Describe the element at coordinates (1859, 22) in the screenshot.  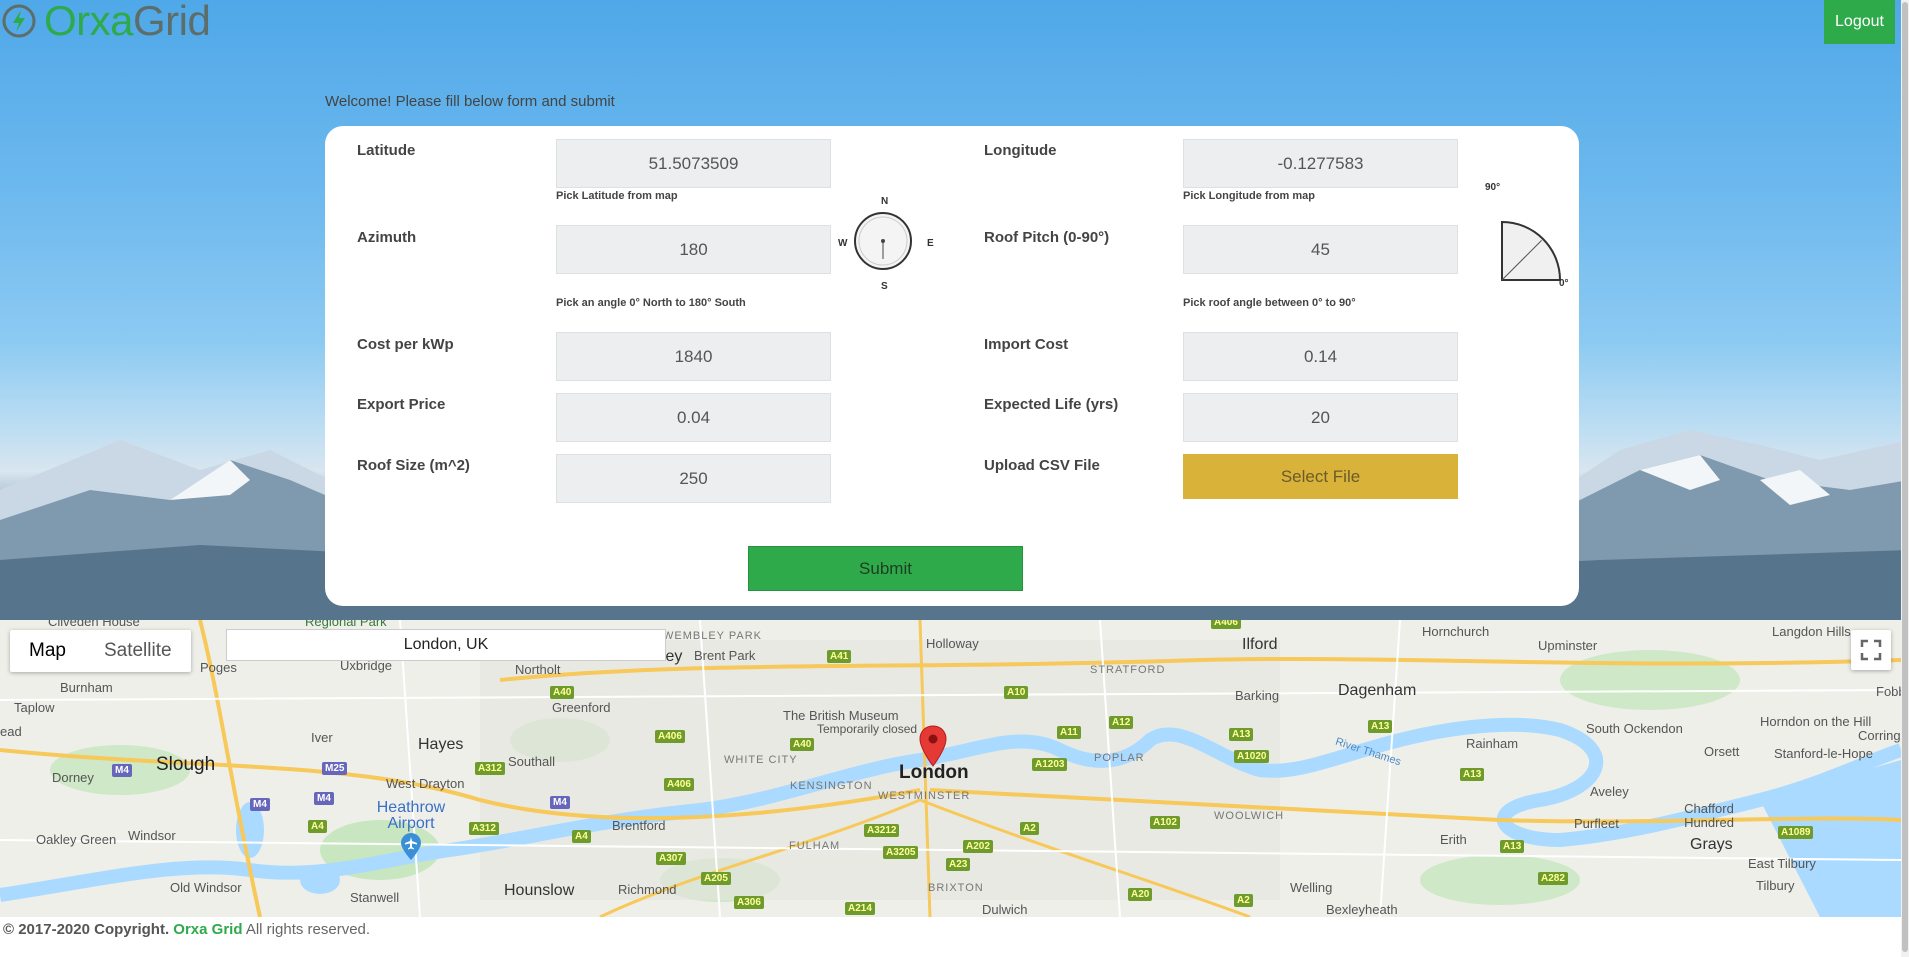
I see `logout-button: Logout` at that location.